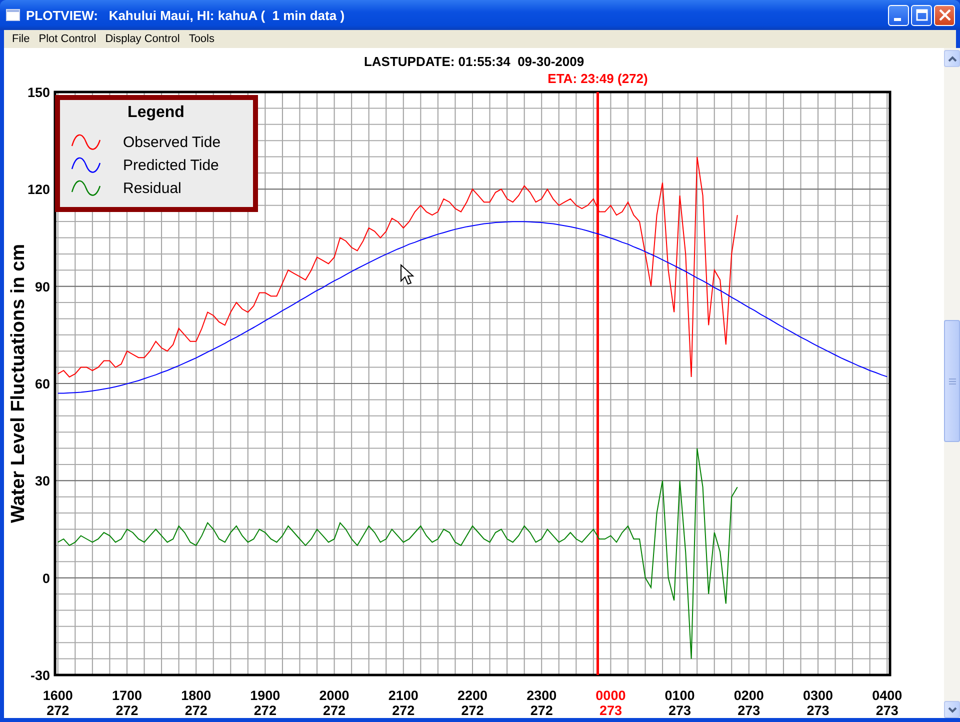 The height and width of the screenshot is (722, 960). Describe the element at coordinates (403, 695) in the screenshot. I see `axis-label: 2100` at that location.